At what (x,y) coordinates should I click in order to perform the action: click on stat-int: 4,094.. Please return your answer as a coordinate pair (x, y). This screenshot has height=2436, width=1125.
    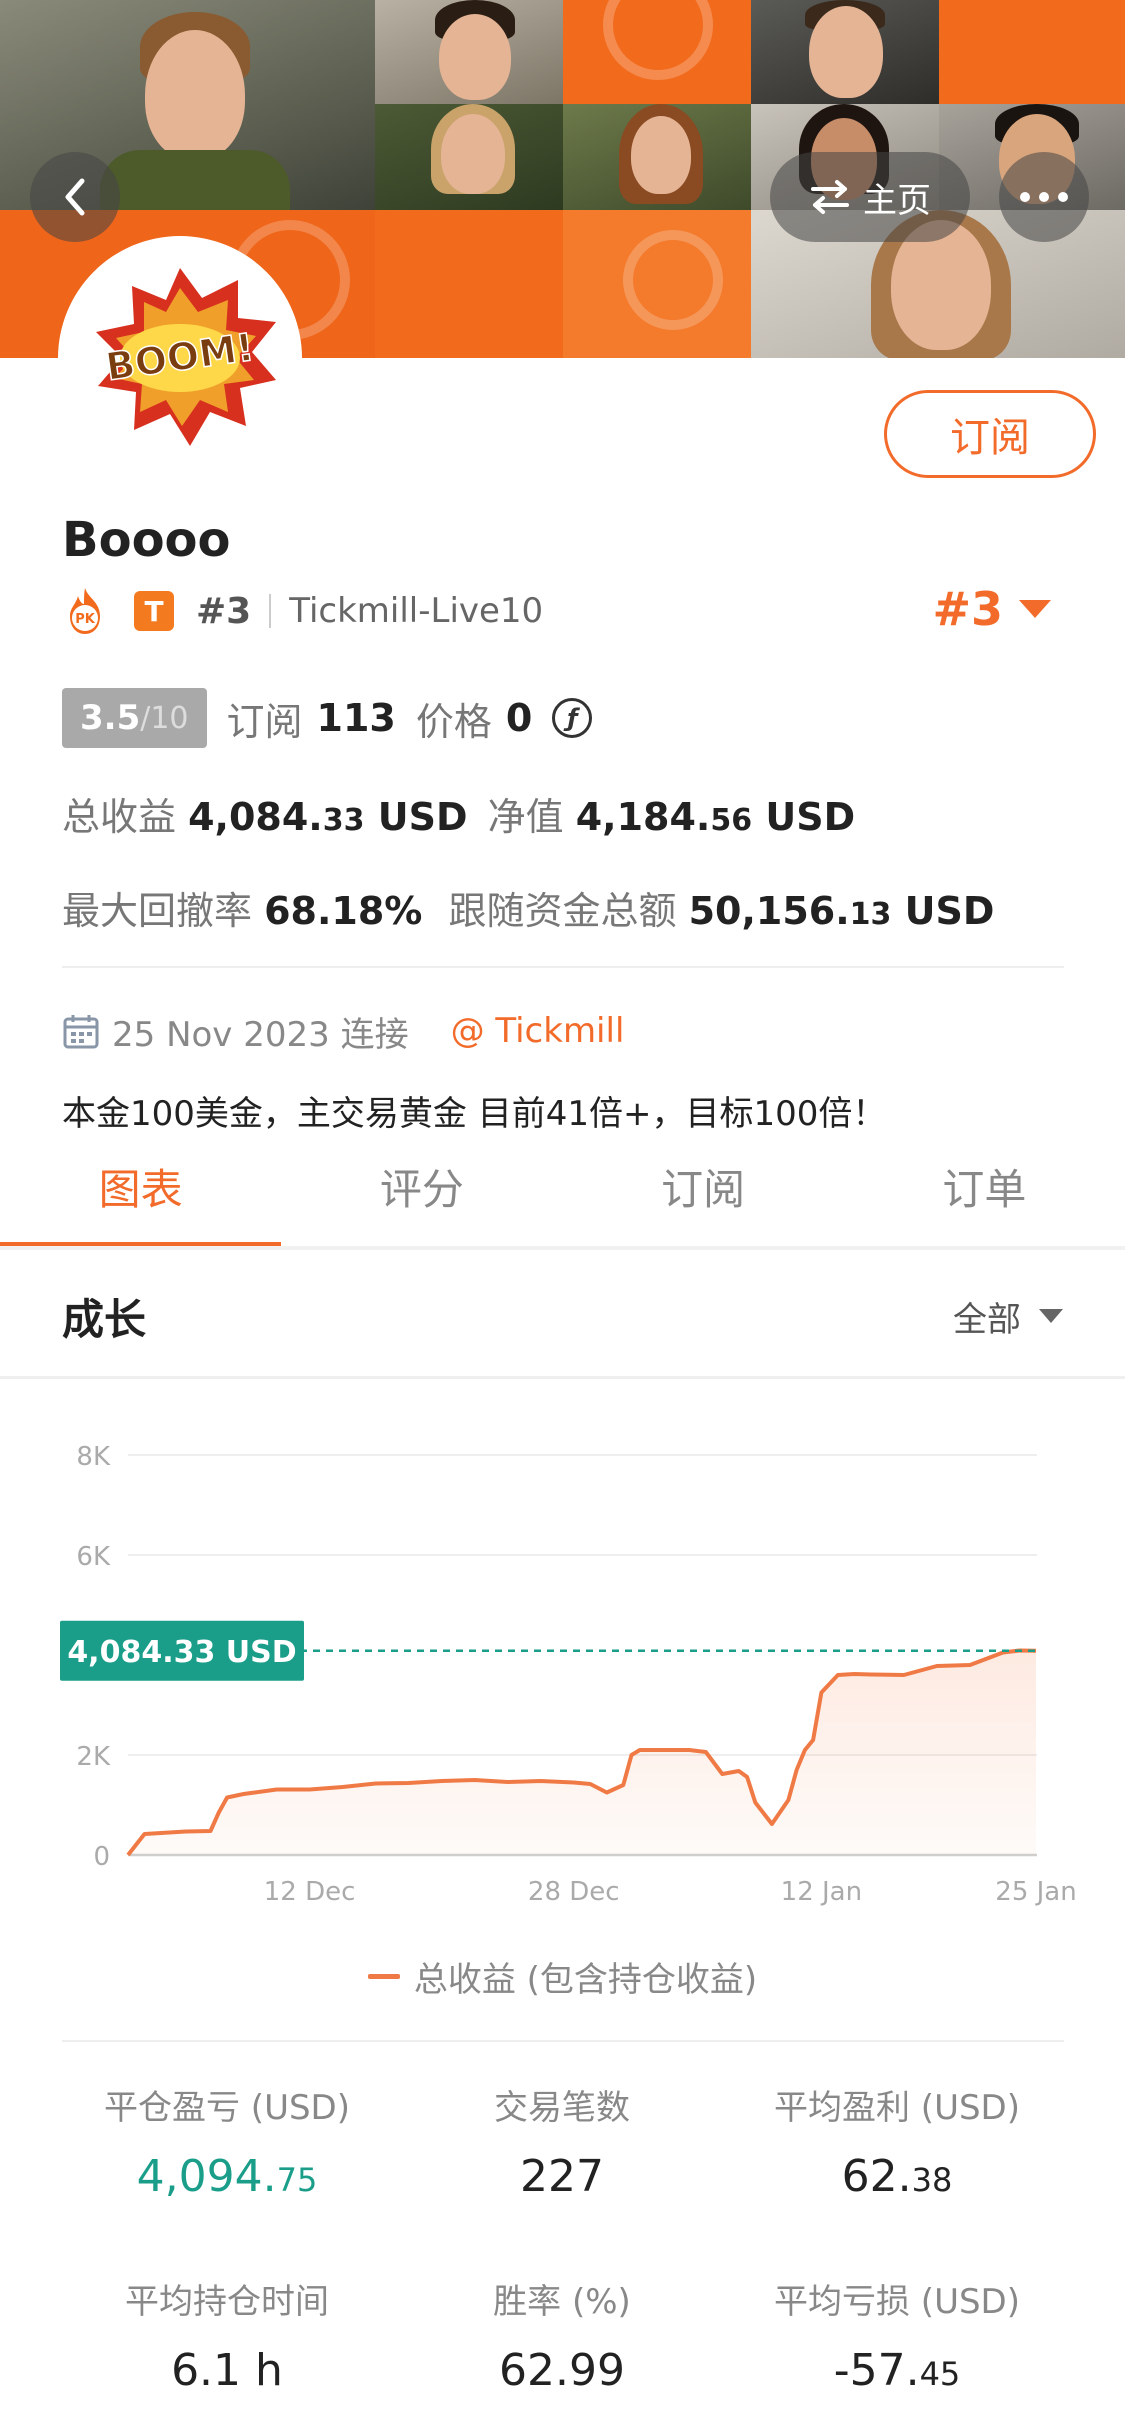
    Looking at the image, I should click on (206, 2176).